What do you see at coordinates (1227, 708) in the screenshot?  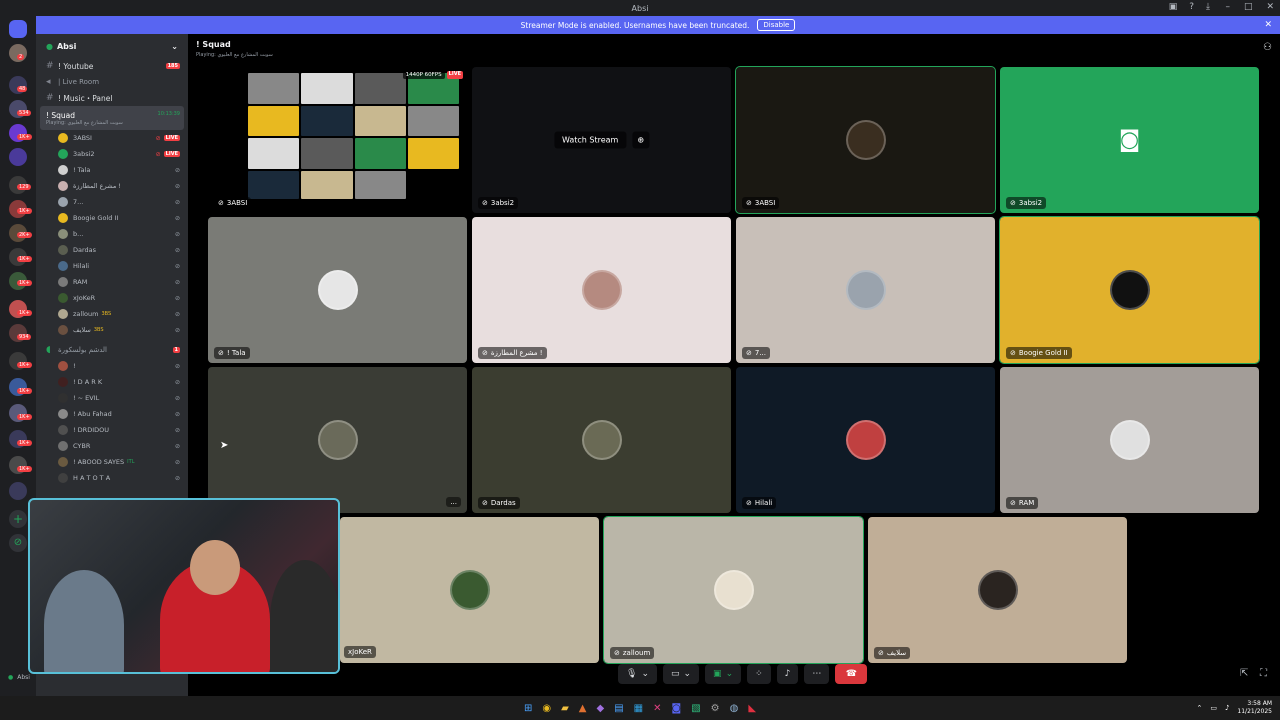 I see `volume-icon: ♪` at bounding box center [1227, 708].